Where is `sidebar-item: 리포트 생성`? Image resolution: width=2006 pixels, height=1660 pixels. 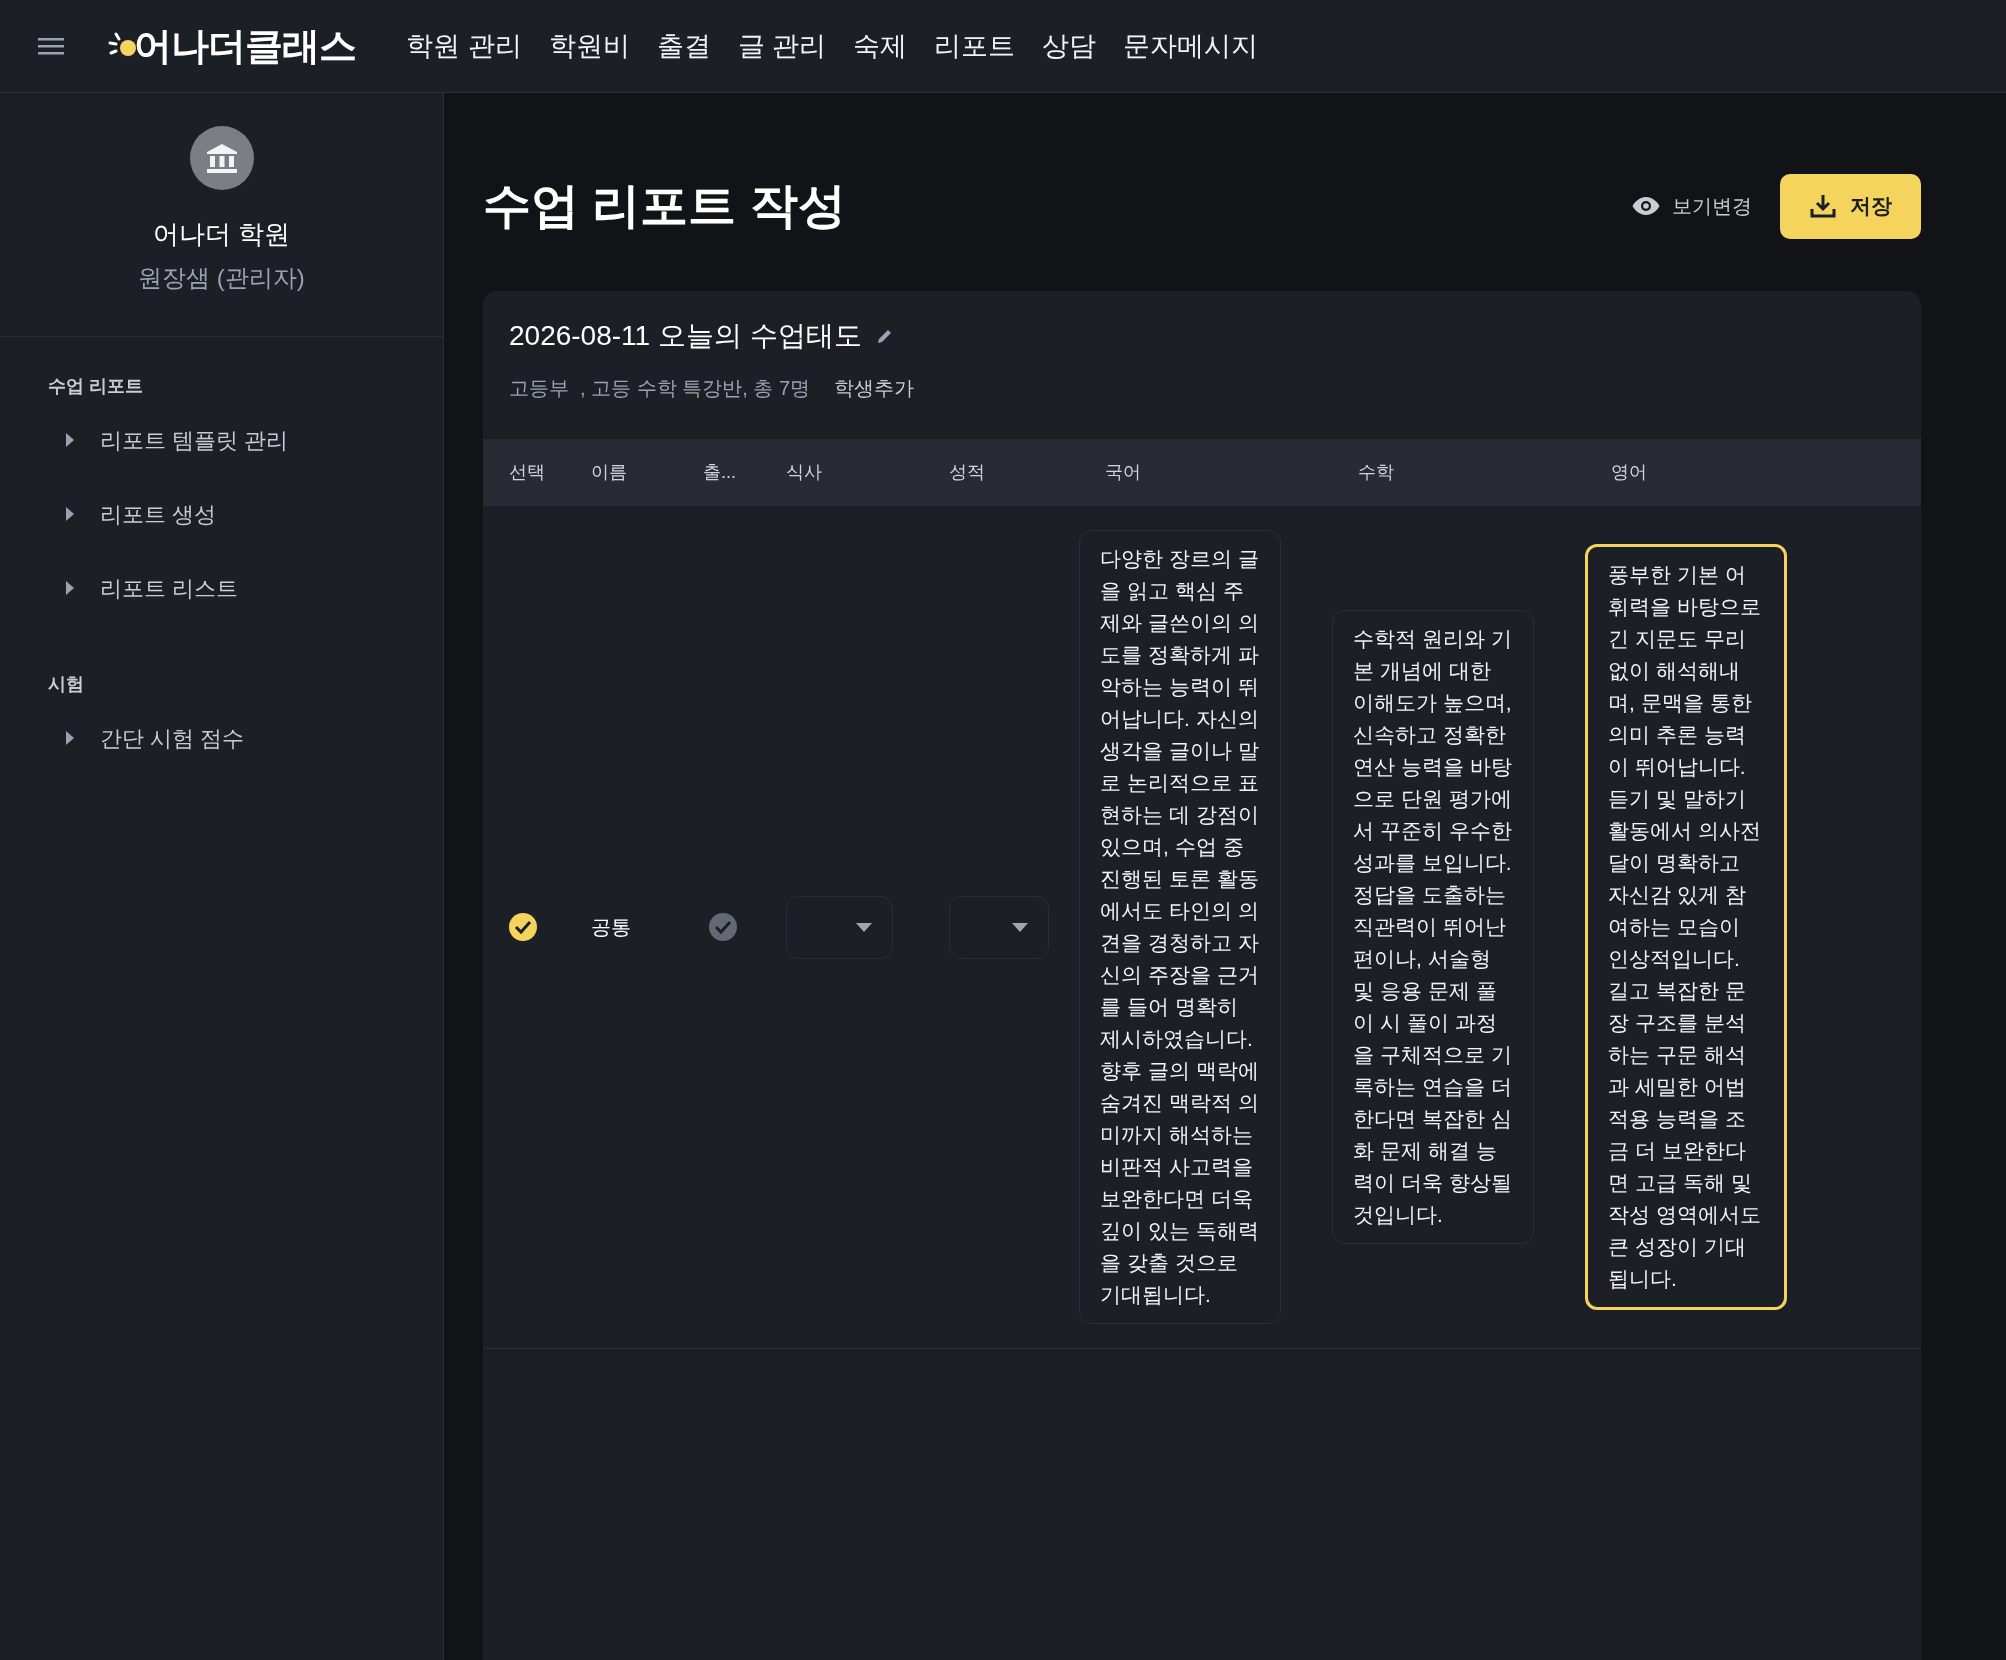
sidebar-item: 리포트 생성 is located at coordinates (245, 510).